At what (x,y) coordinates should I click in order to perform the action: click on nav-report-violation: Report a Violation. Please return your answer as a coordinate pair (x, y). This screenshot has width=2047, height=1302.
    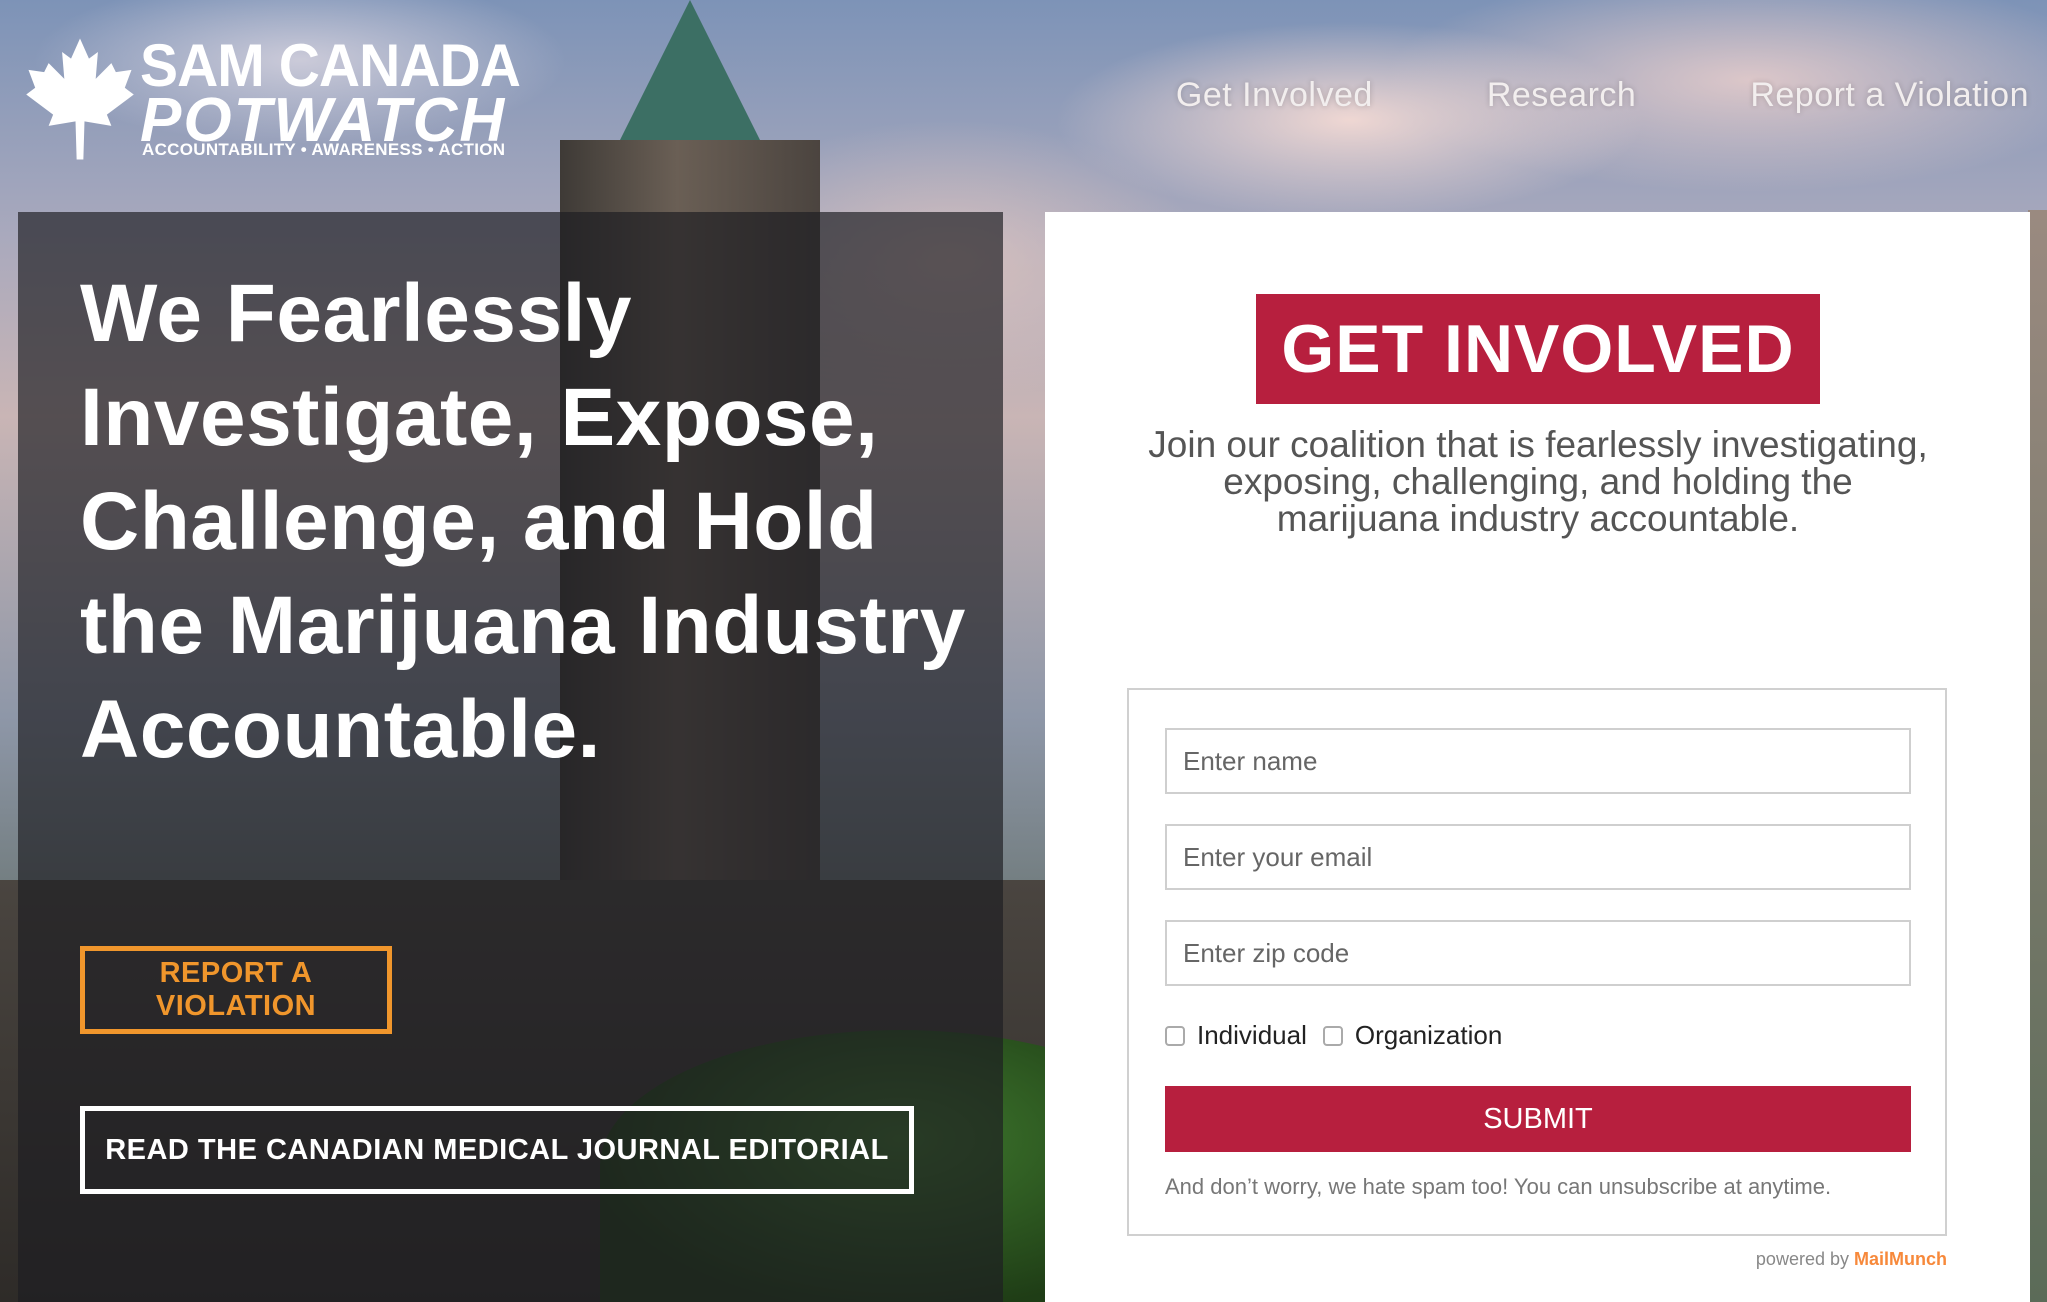
    Looking at the image, I should click on (1889, 95).